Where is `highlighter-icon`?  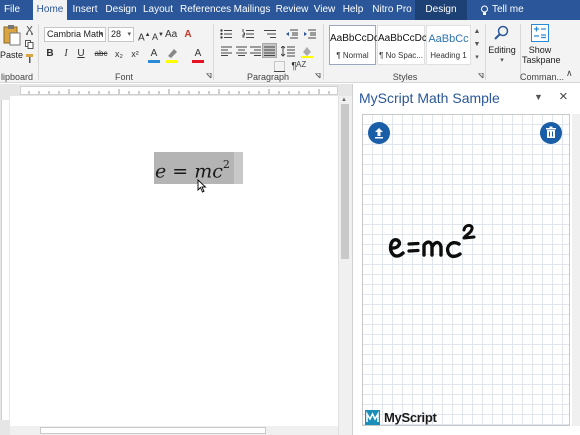
highlighter-icon is located at coordinates (172, 53).